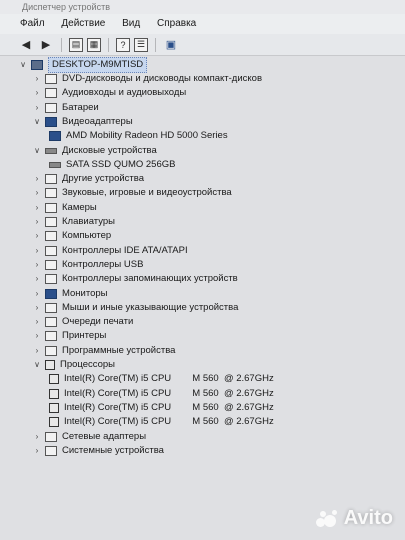 The height and width of the screenshot is (540, 405). I want to click on watermark-text: Avito, so click(368, 518).